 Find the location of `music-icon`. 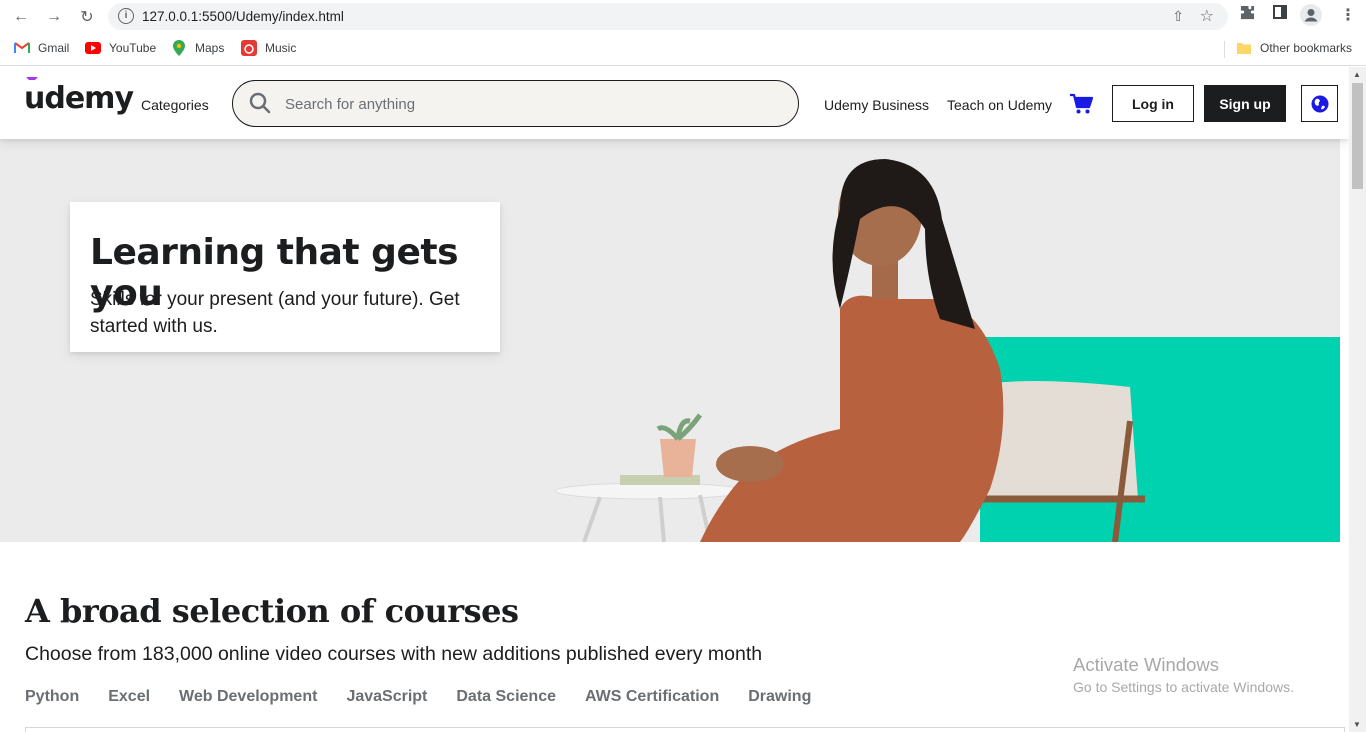

music-icon is located at coordinates (249, 48).